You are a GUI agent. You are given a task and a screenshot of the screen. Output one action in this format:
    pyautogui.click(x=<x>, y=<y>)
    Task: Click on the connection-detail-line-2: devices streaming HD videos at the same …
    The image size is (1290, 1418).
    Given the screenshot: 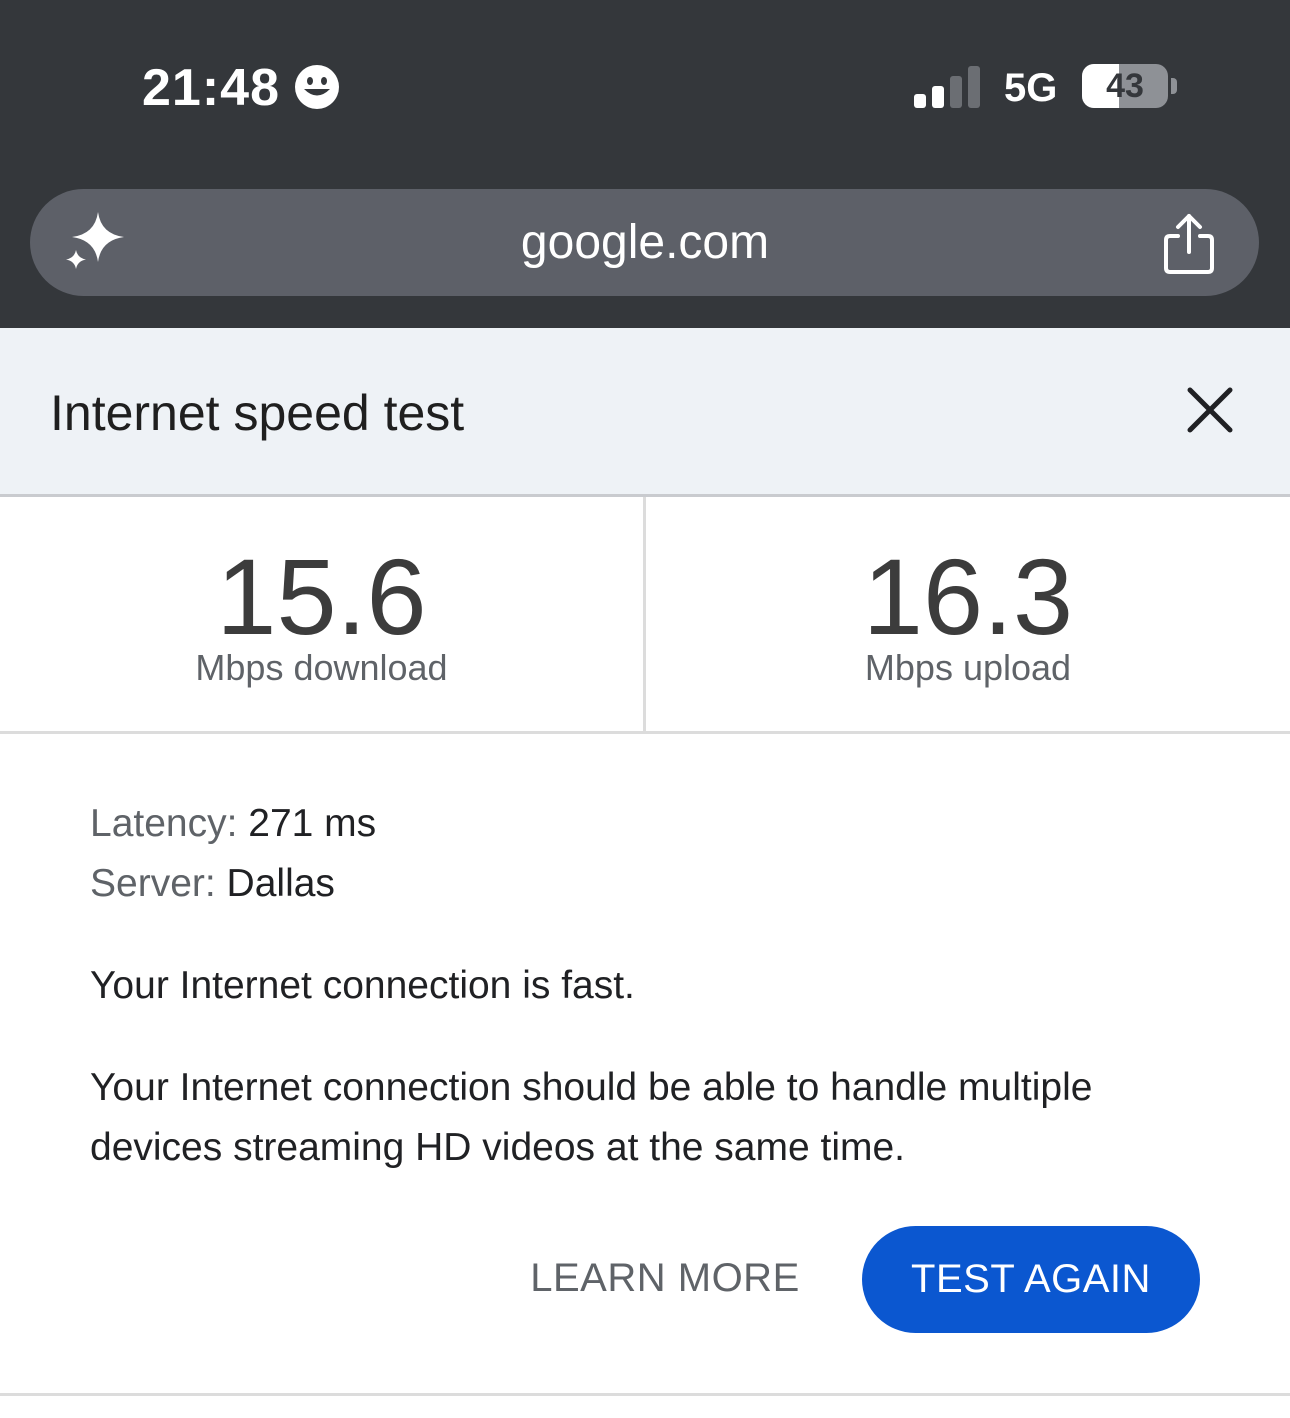 What is the action you would take?
    pyautogui.click(x=498, y=1147)
    